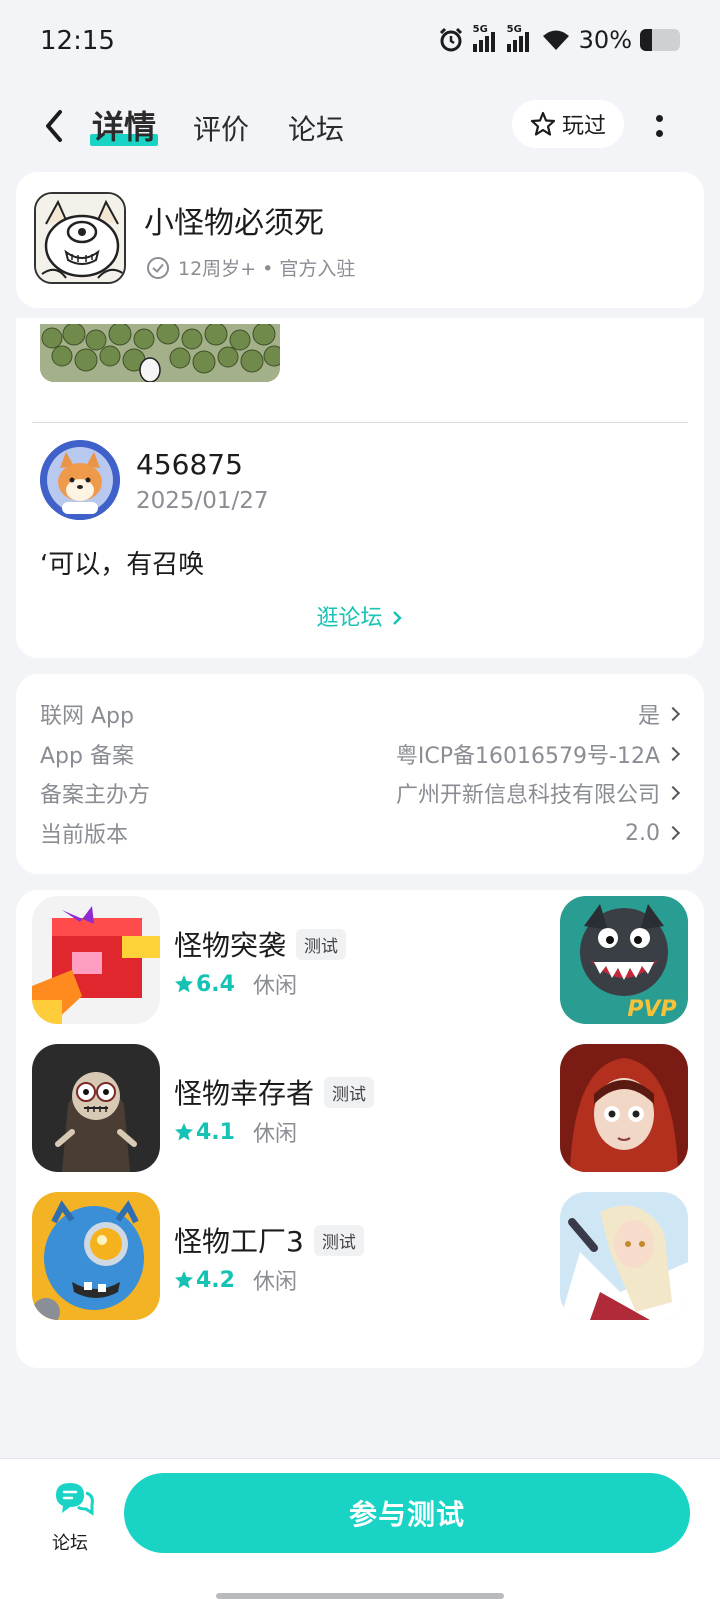 The width and height of the screenshot is (720, 1600). I want to click on recommend-item: 怪物工厂3 测试 4.2 休闲, so click(360, 1256).